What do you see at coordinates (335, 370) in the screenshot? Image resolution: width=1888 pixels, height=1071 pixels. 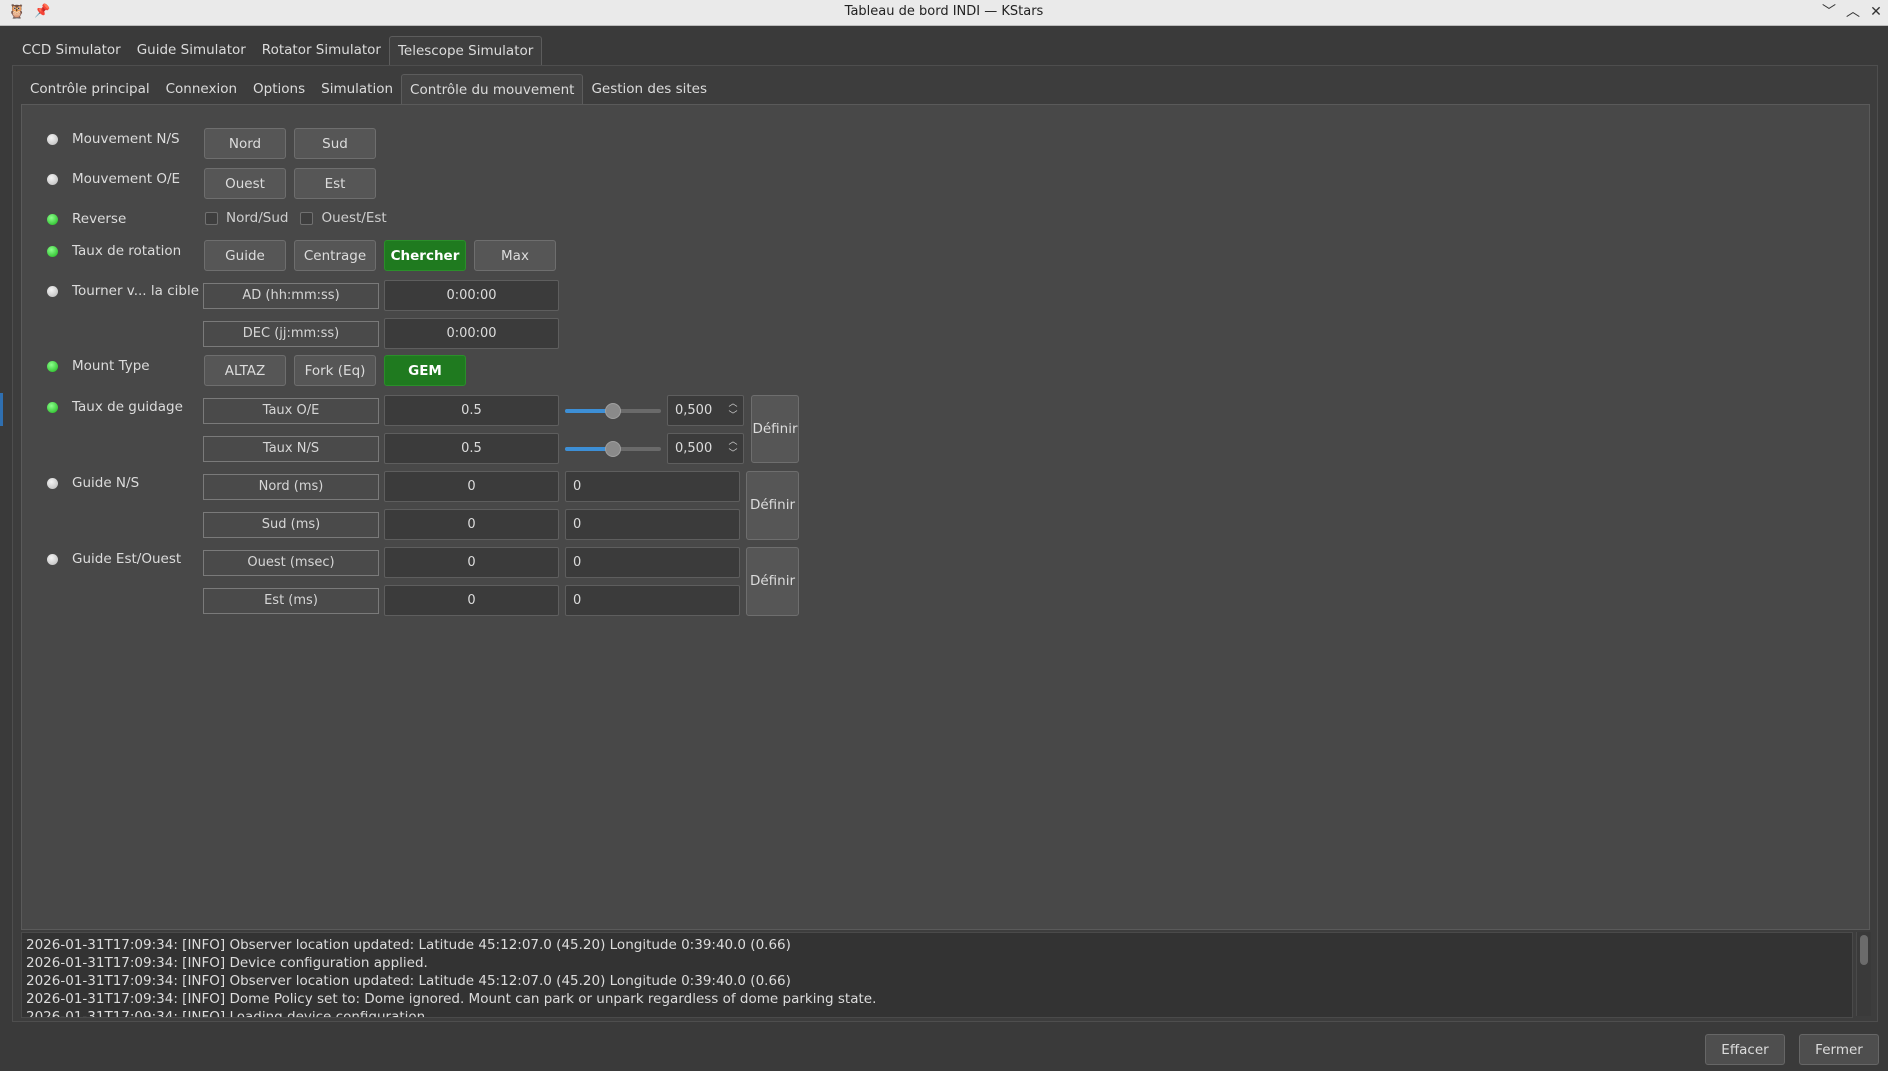 I see `mount-fork-button: Fork (Eq)` at bounding box center [335, 370].